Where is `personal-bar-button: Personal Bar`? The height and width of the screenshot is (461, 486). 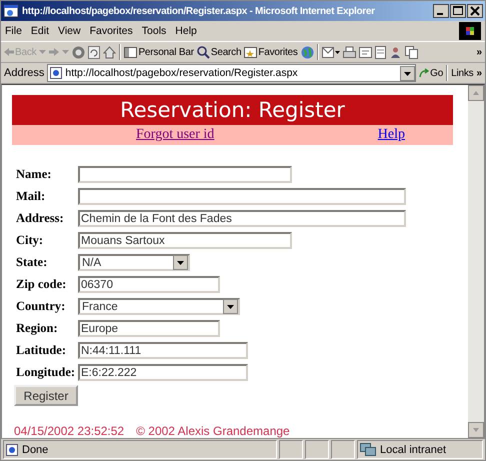 personal-bar-button: Personal Bar is located at coordinates (159, 52).